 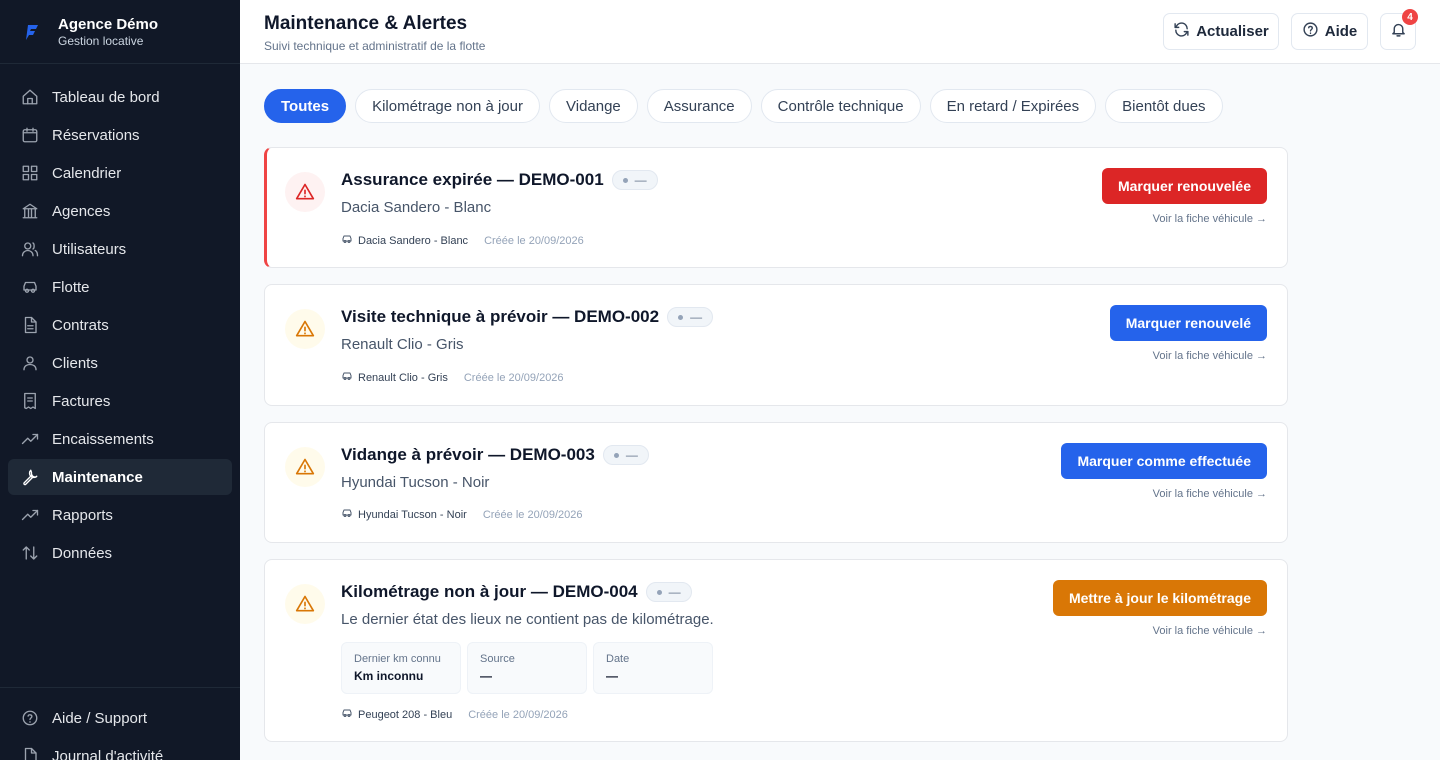 I want to click on stat-date: Date —, so click(x=653, y=668).